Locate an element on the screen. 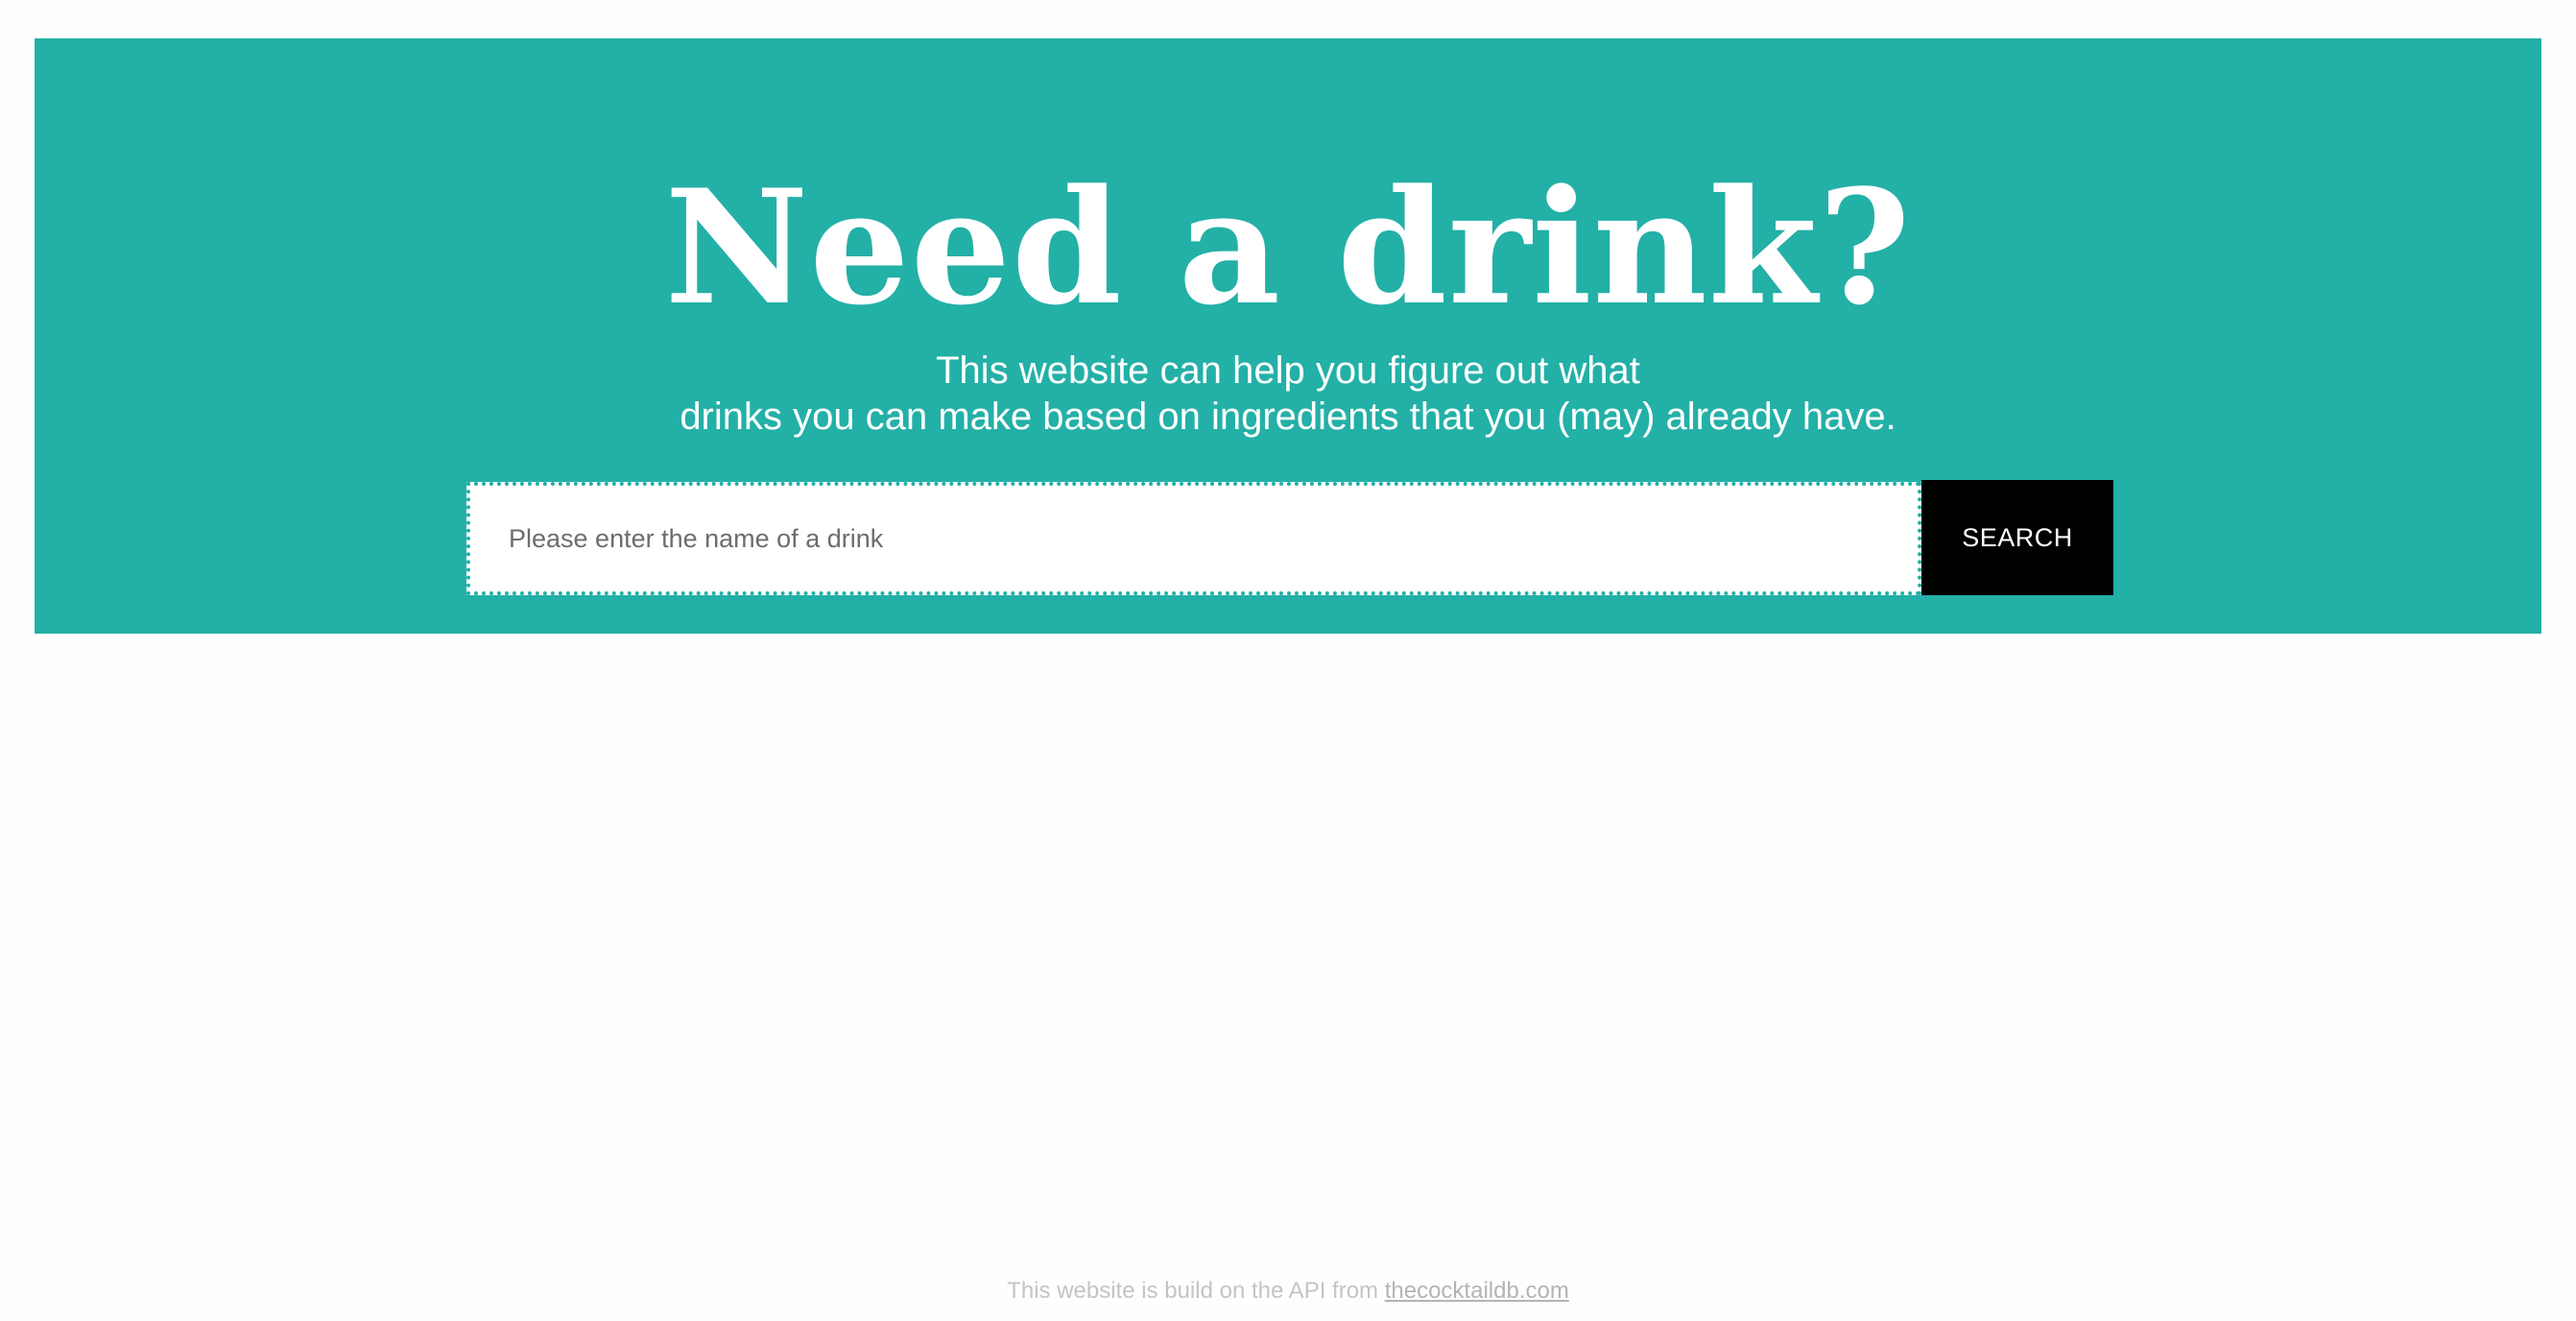  search-button: SEARCH is located at coordinates (2017, 538).